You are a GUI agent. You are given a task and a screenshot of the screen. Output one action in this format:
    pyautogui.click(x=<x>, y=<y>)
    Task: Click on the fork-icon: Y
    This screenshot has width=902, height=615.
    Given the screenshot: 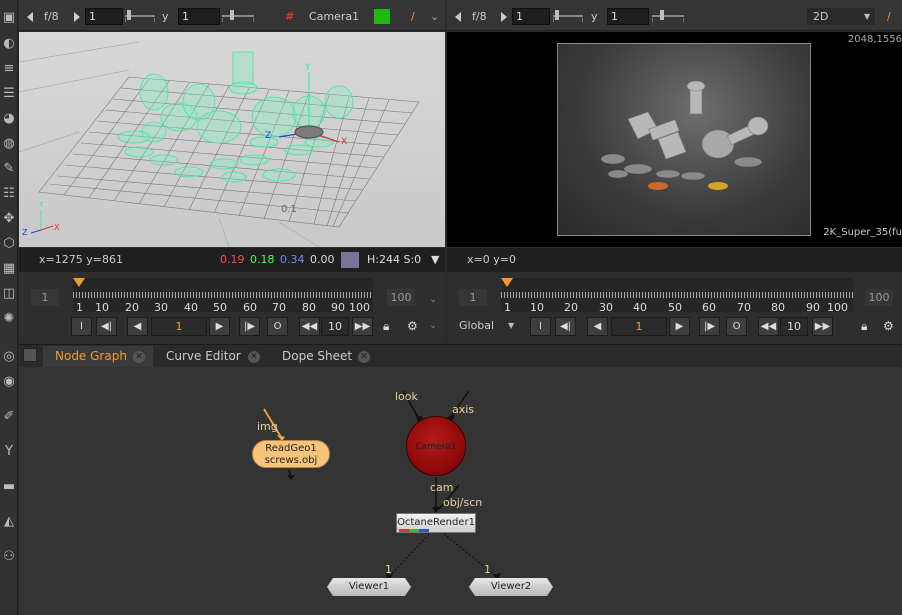 What is the action you would take?
    pyautogui.click(x=9, y=452)
    